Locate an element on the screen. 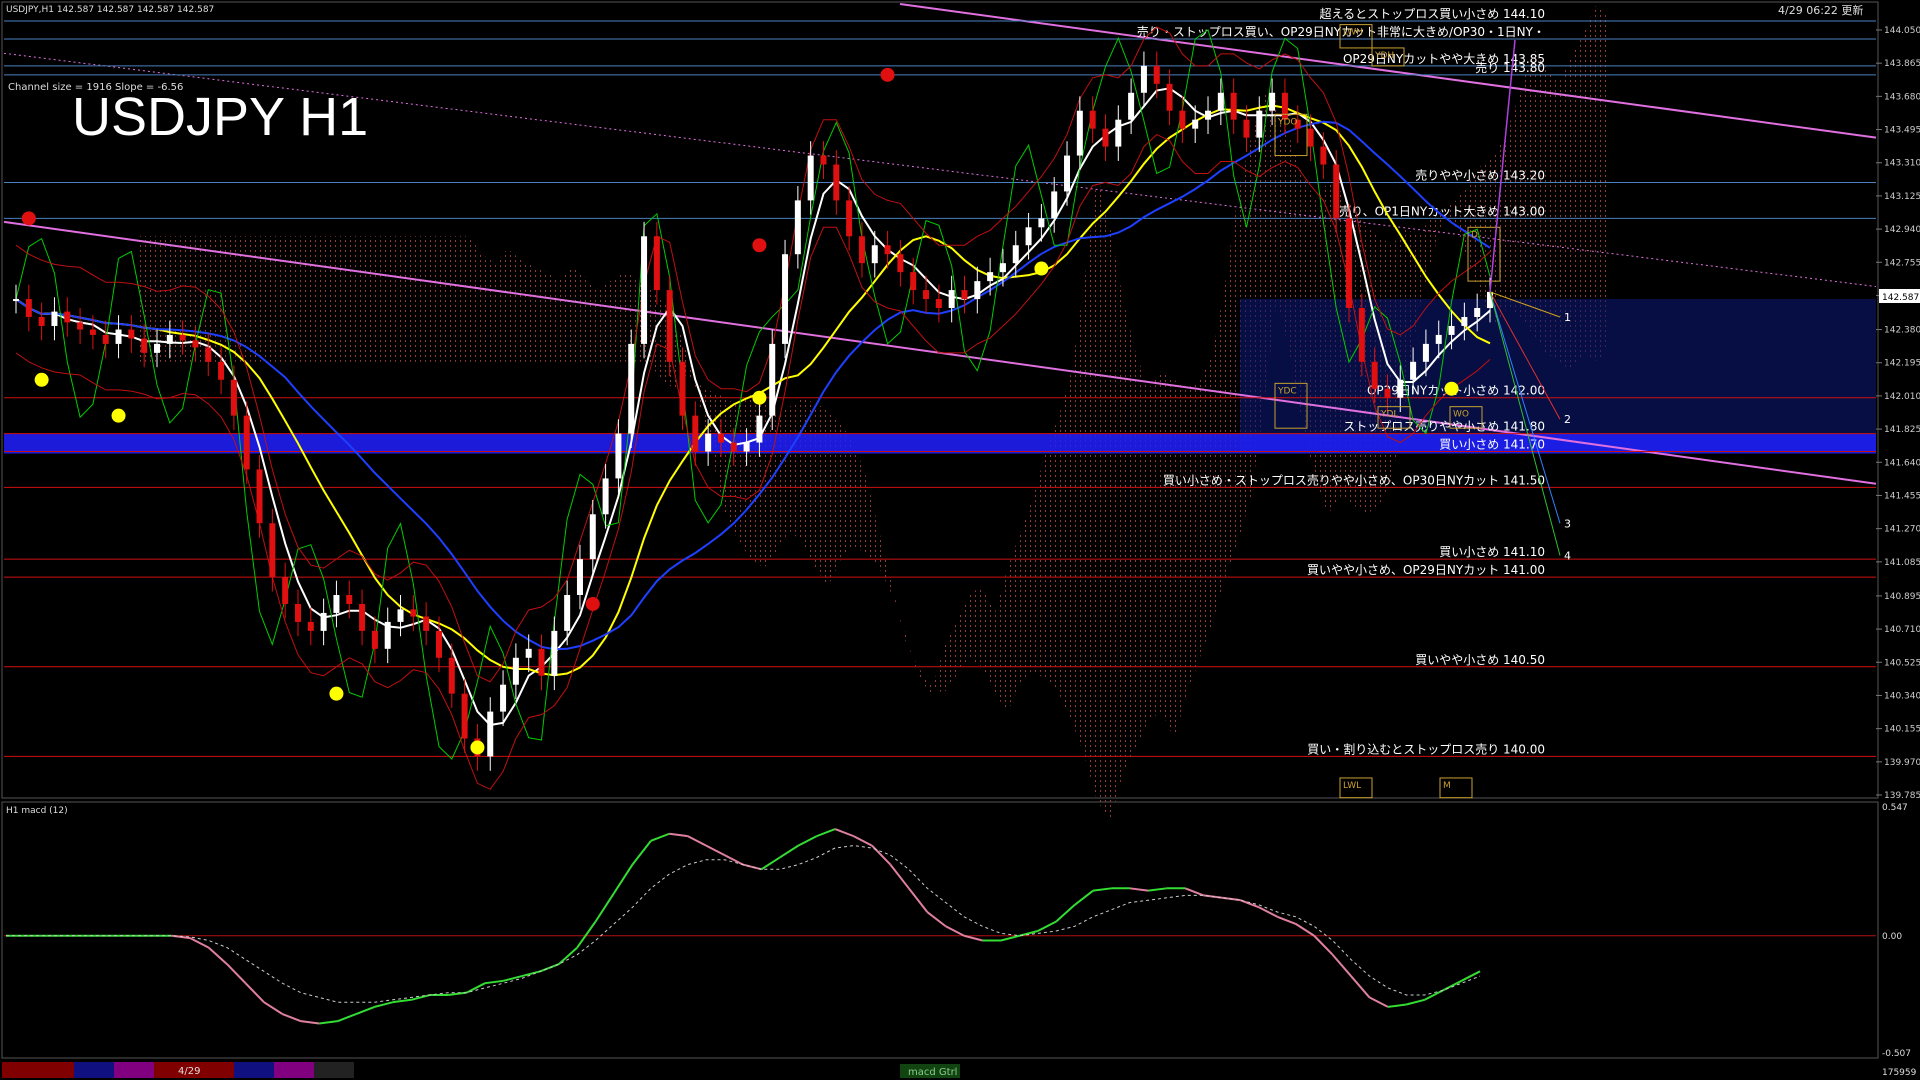 The height and width of the screenshot is (1080, 1920). bottom-right-label: 175959 is located at coordinates (1899, 1073).